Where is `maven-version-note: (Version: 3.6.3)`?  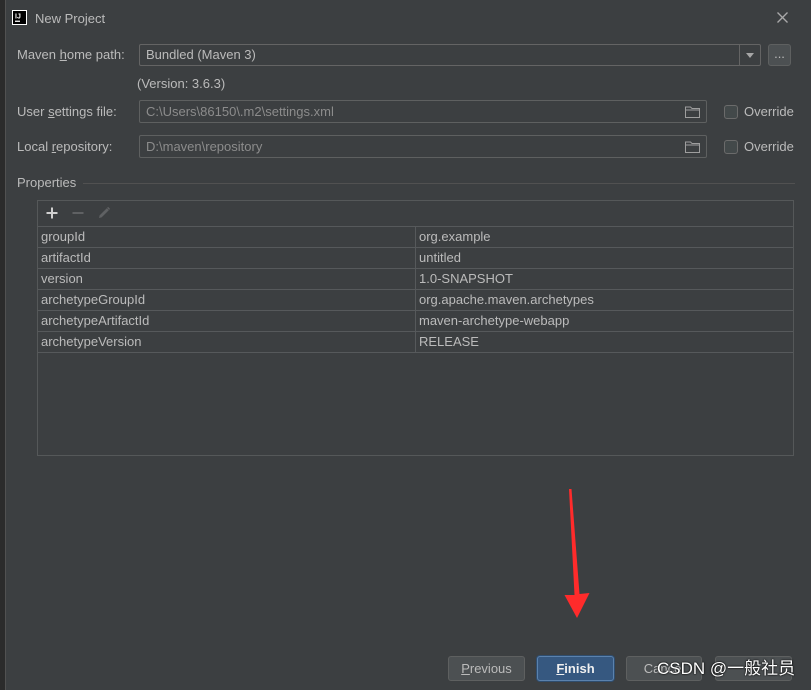
maven-version-note: (Version: 3.6.3) is located at coordinates (181, 83).